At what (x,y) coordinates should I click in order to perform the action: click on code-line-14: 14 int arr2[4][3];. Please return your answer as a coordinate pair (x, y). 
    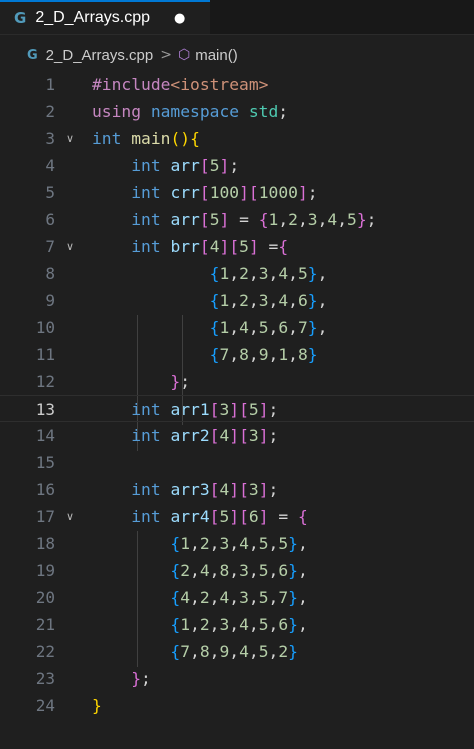
    Looking at the image, I should click on (237, 435).